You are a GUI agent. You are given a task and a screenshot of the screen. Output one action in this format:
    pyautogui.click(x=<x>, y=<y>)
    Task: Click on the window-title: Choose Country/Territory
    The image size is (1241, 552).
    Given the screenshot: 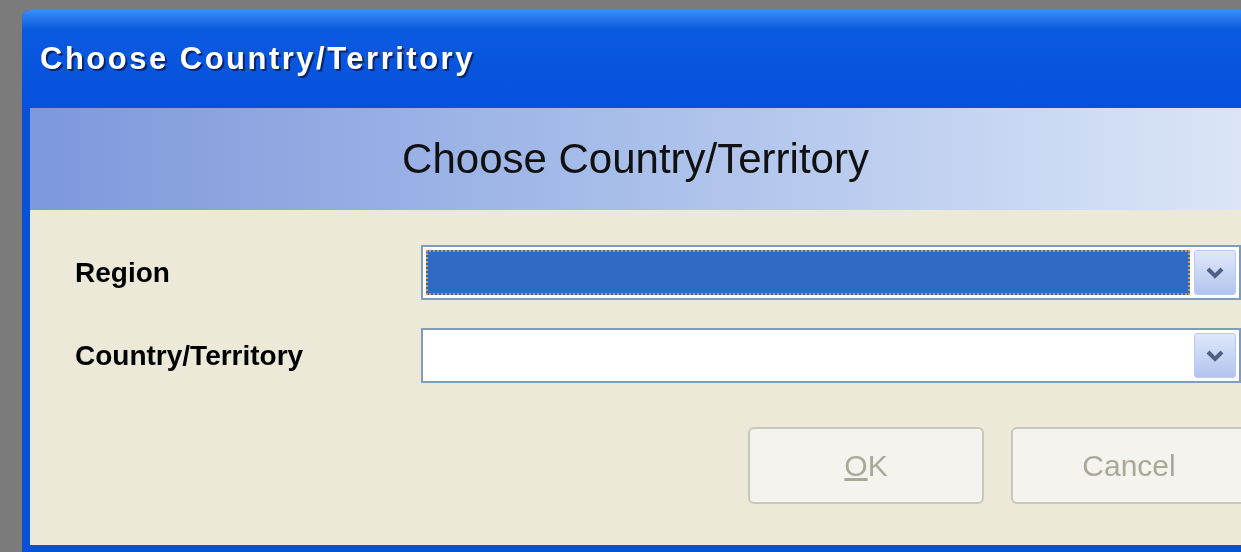 What is the action you would take?
    pyautogui.click(x=257, y=59)
    